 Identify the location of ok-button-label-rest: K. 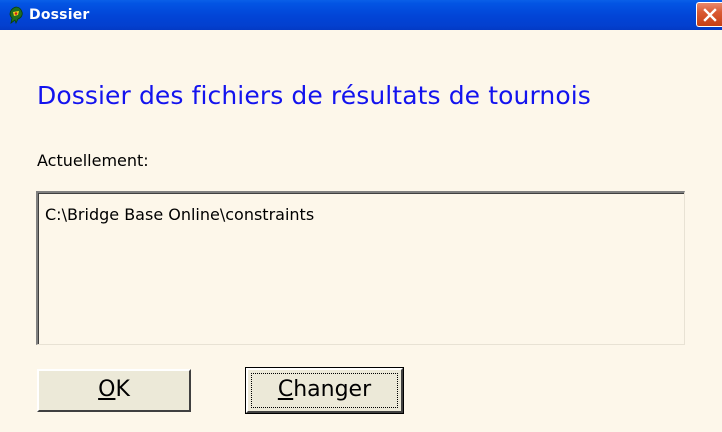
(122, 389).